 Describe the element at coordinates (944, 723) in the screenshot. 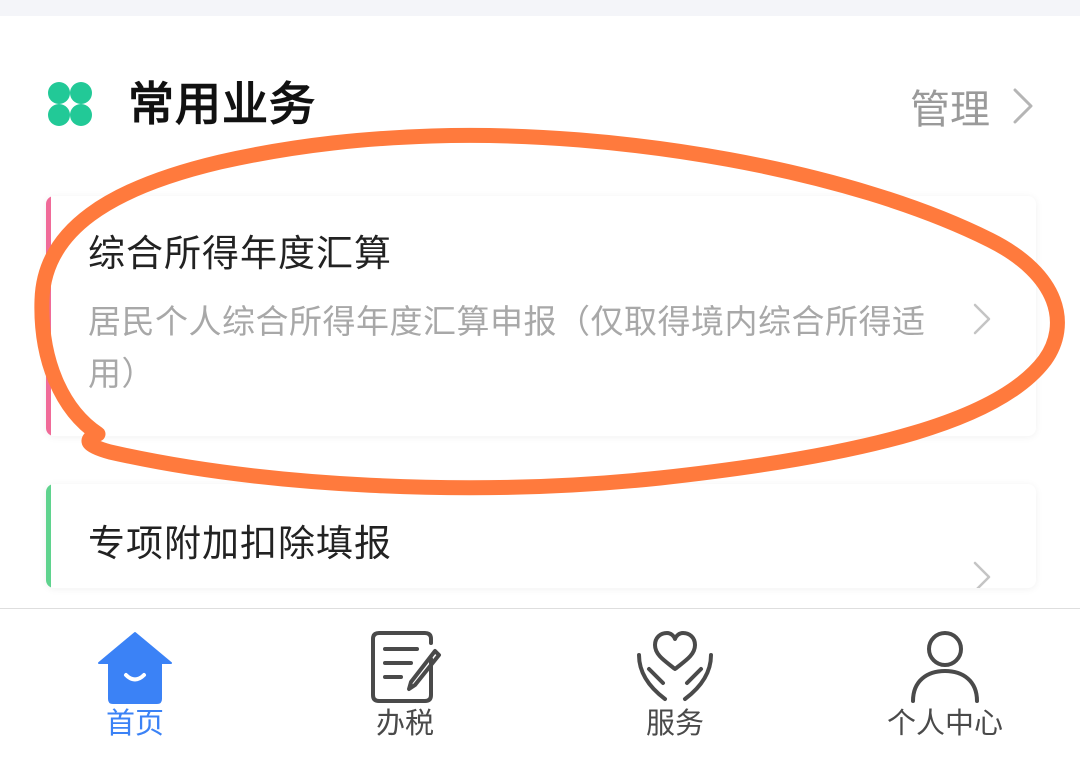

I see `tab-label: 个人中心` at that location.